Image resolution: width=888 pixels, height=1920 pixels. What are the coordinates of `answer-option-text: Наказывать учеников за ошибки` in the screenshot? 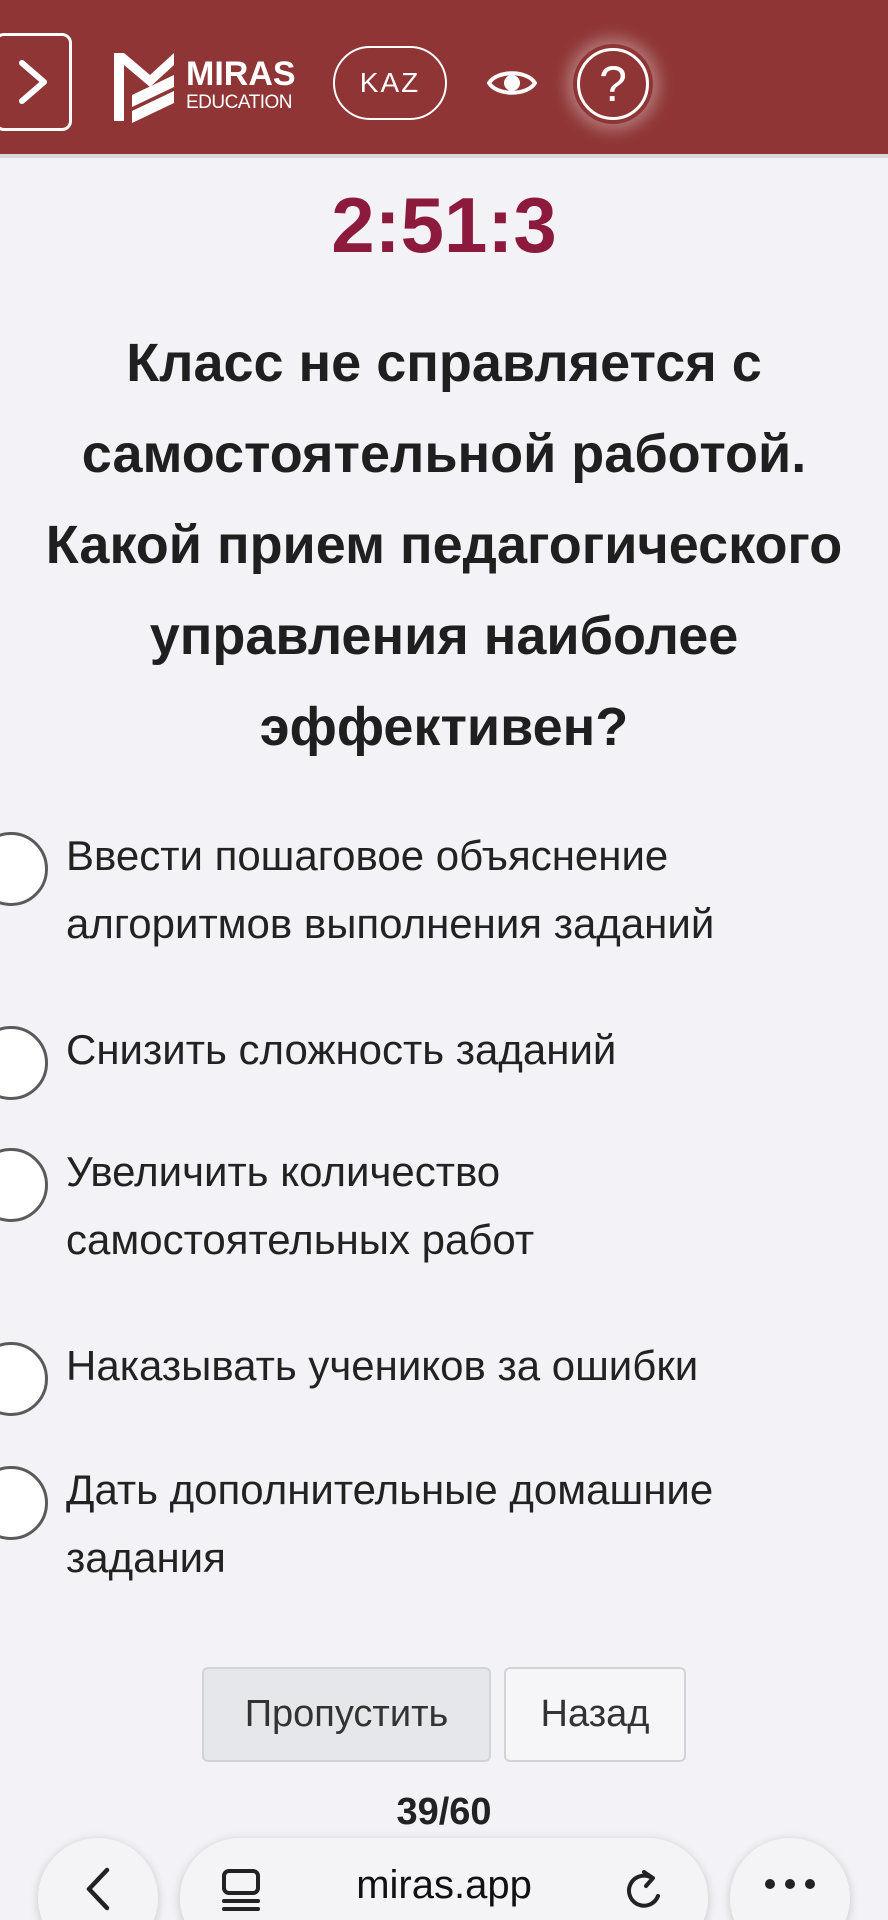 It's located at (382, 1365).